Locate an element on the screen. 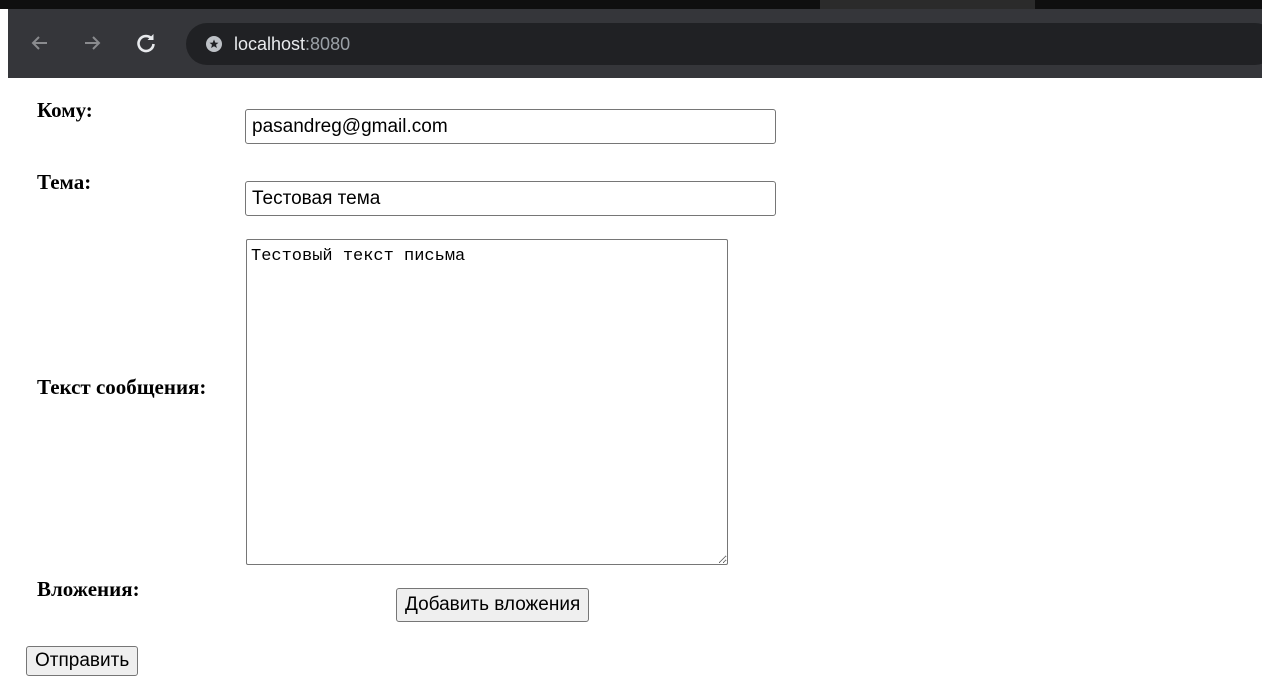  browser-toolbar: localhost:8080 is located at coordinates (635, 43).